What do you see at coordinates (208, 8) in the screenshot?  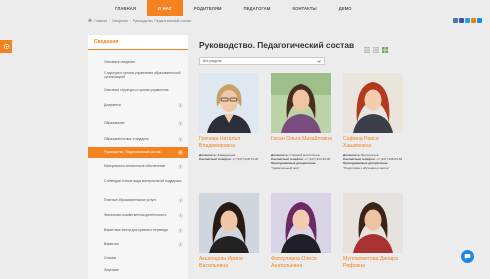 I see `nav-item-parents: РОДИТЕЛЯМ` at bounding box center [208, 8].